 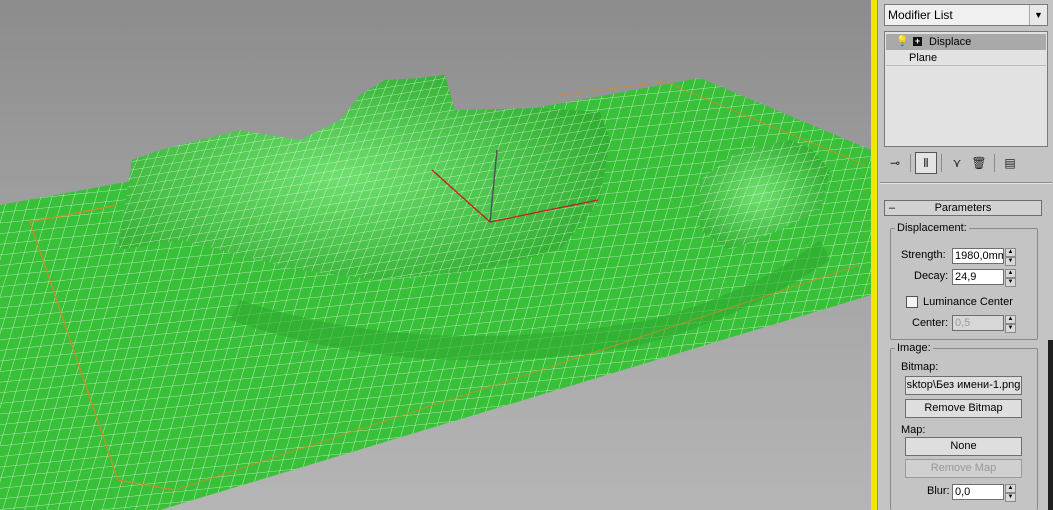 I want to click on strength-spinner: 1980,0mm ▲ ▼, so click(x=984, y=257).